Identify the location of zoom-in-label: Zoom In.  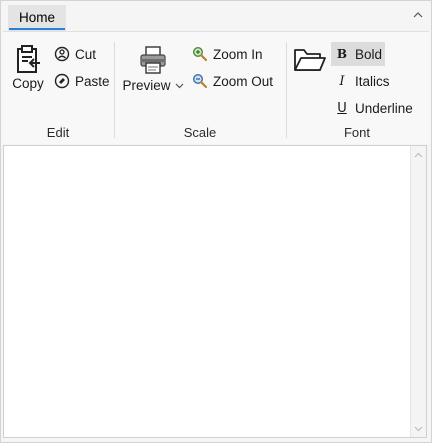
(238, 54).